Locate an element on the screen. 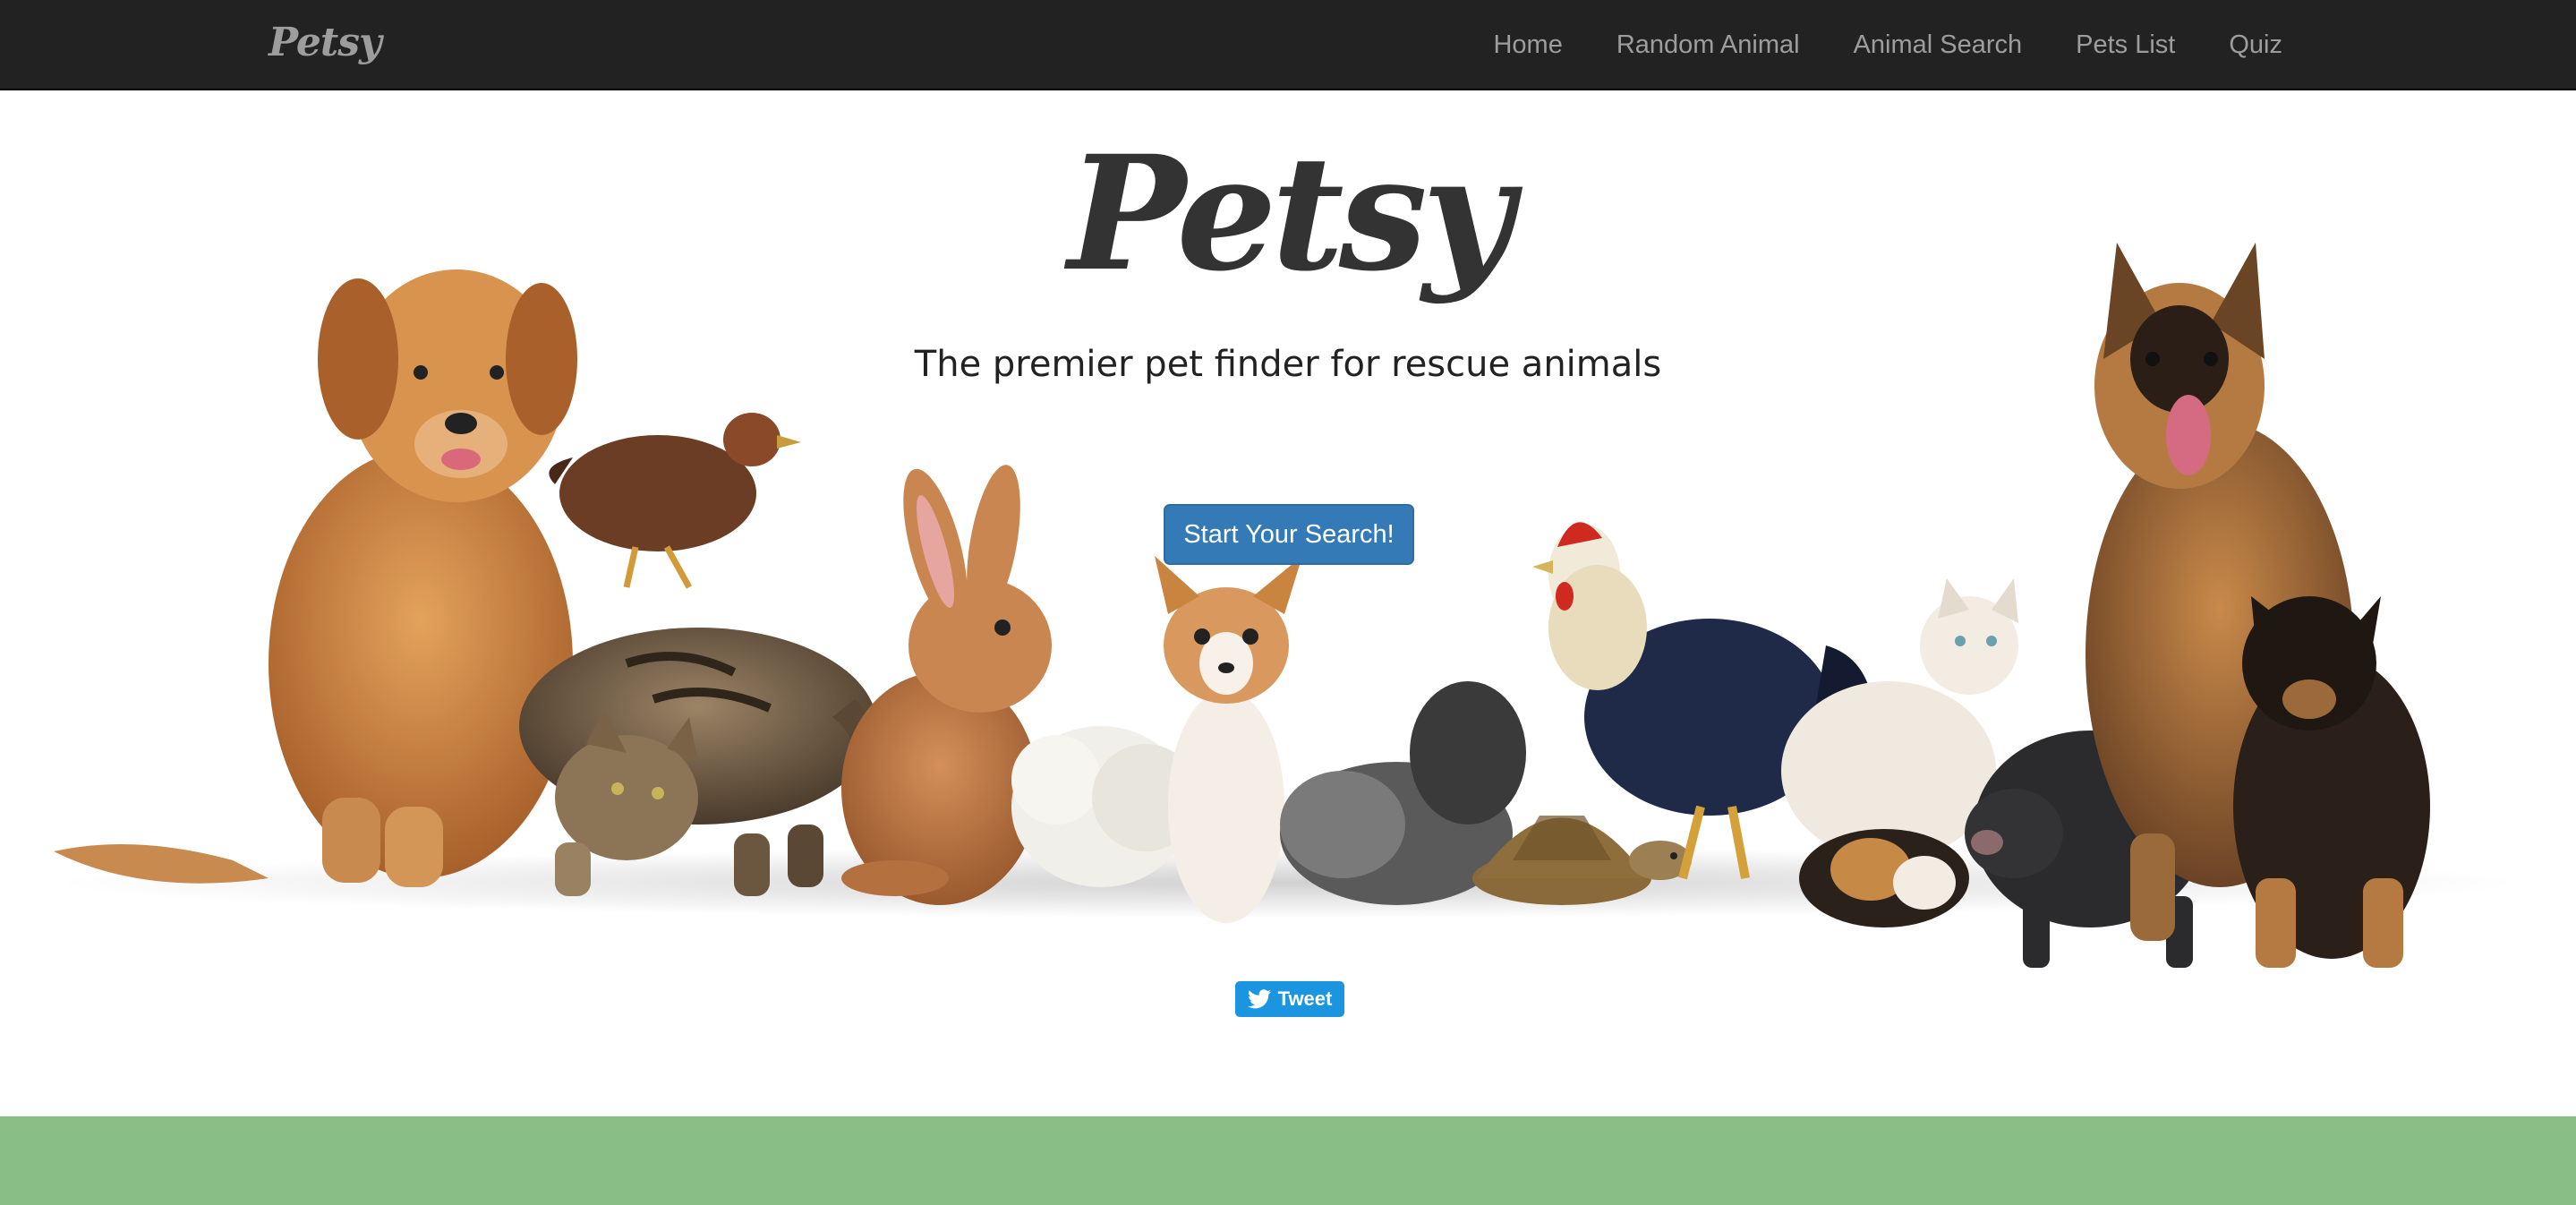 This screenshot has width=2576, height=1205. nav-link-random-animal: Random Animal is located at coordinates (1708, 45).